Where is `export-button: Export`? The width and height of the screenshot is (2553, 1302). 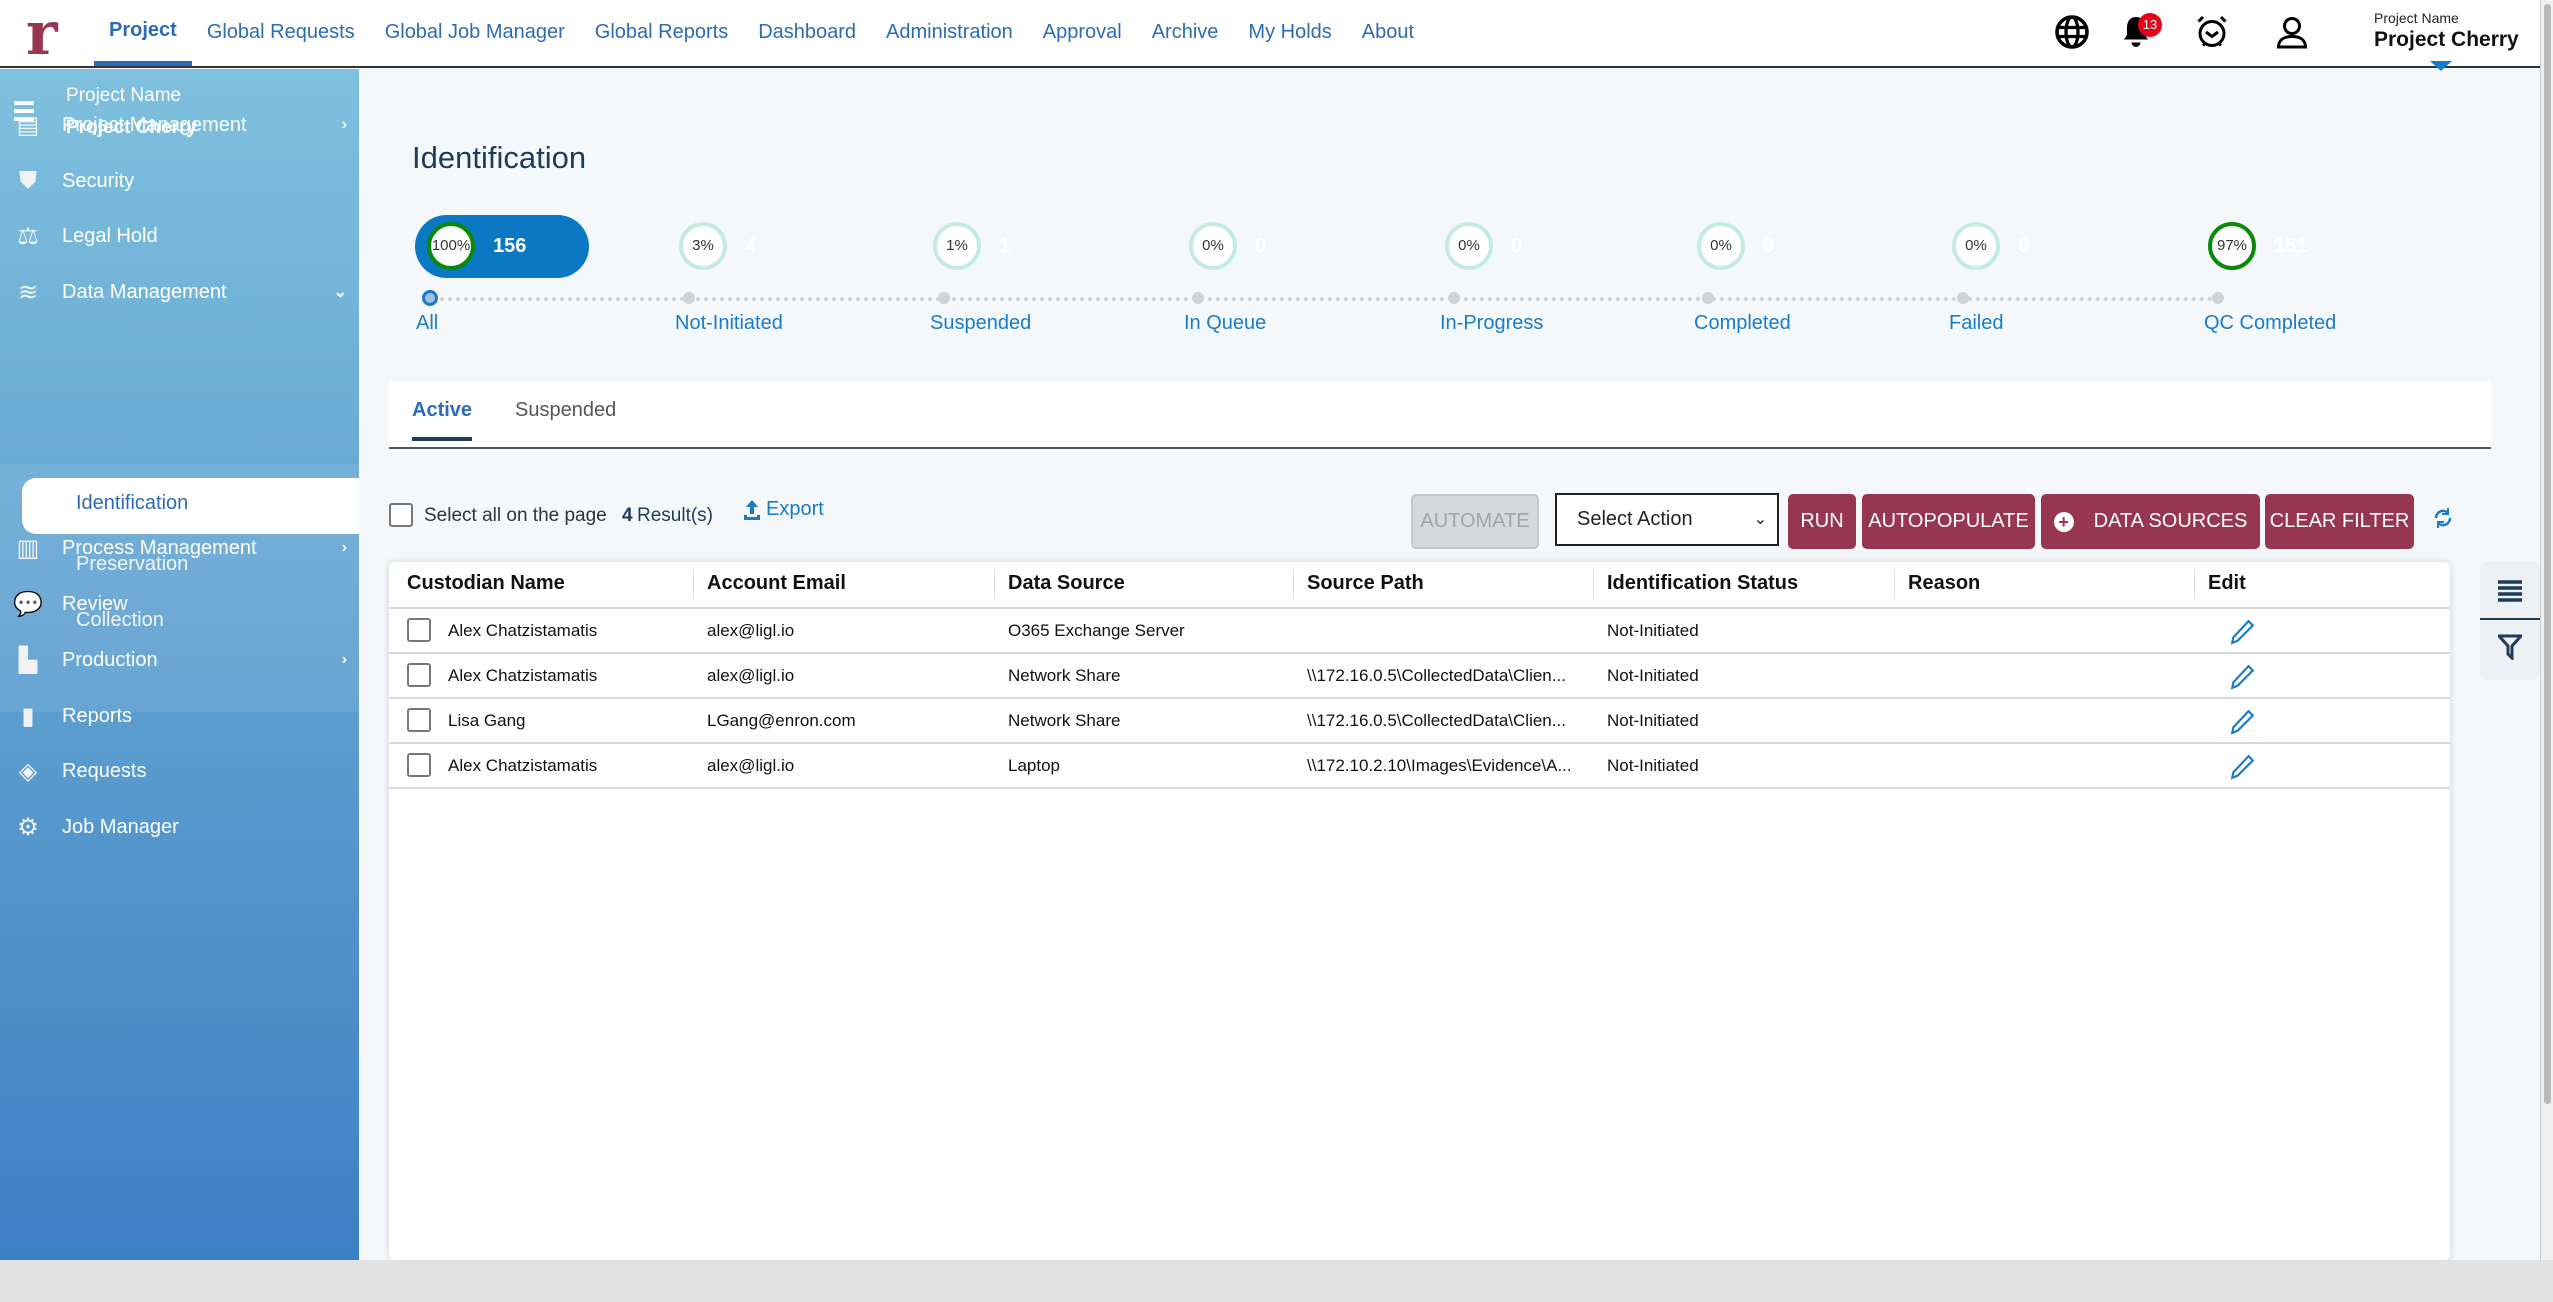
export-button: Export is located at coordinates (783, 509).